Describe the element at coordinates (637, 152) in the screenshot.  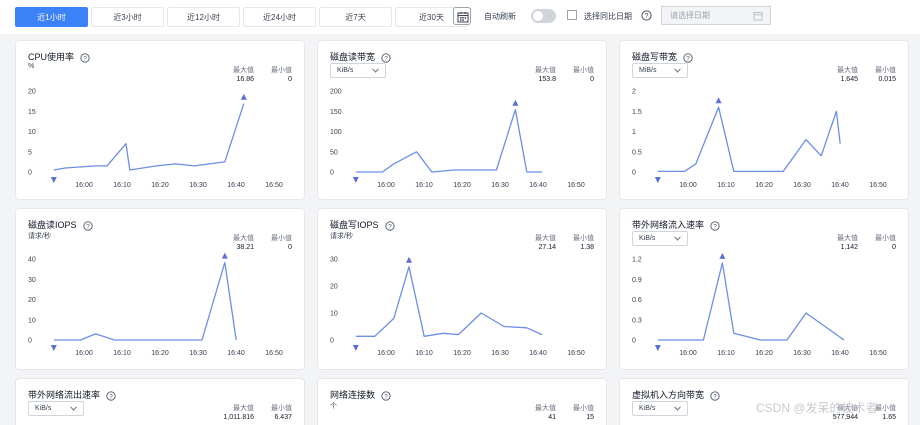
I see `y-tick-label: 0.5` at that location.